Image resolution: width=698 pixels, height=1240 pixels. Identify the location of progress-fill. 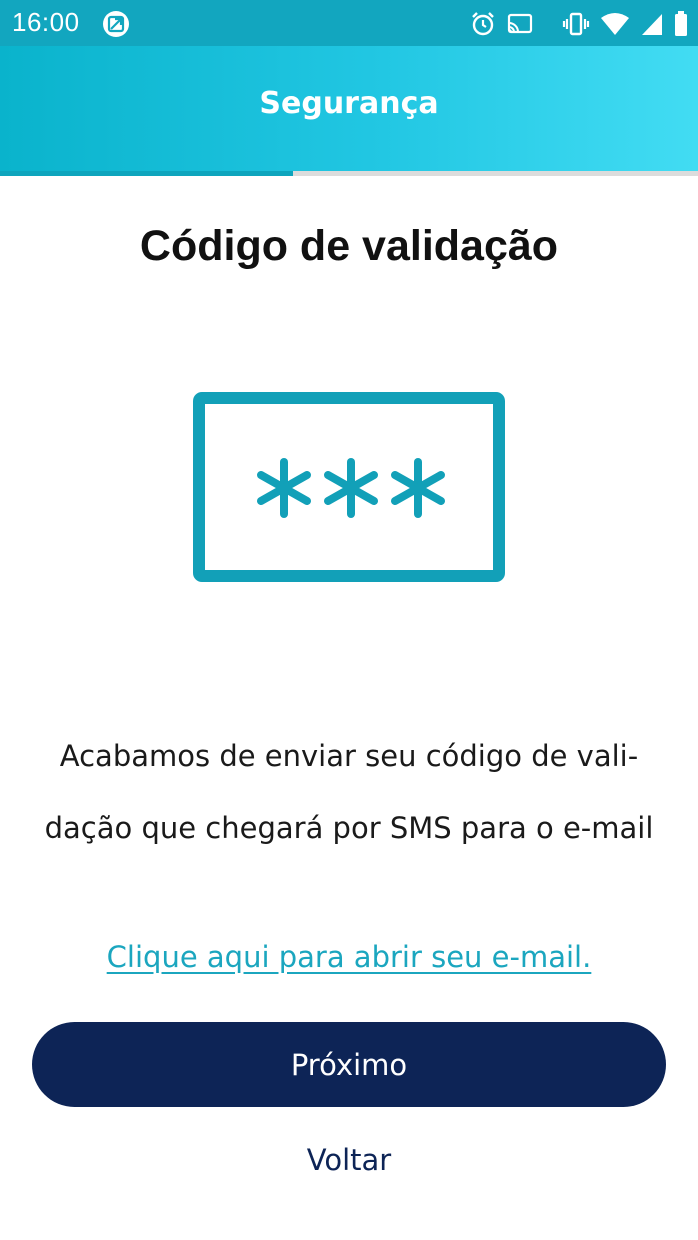
(147, 173).